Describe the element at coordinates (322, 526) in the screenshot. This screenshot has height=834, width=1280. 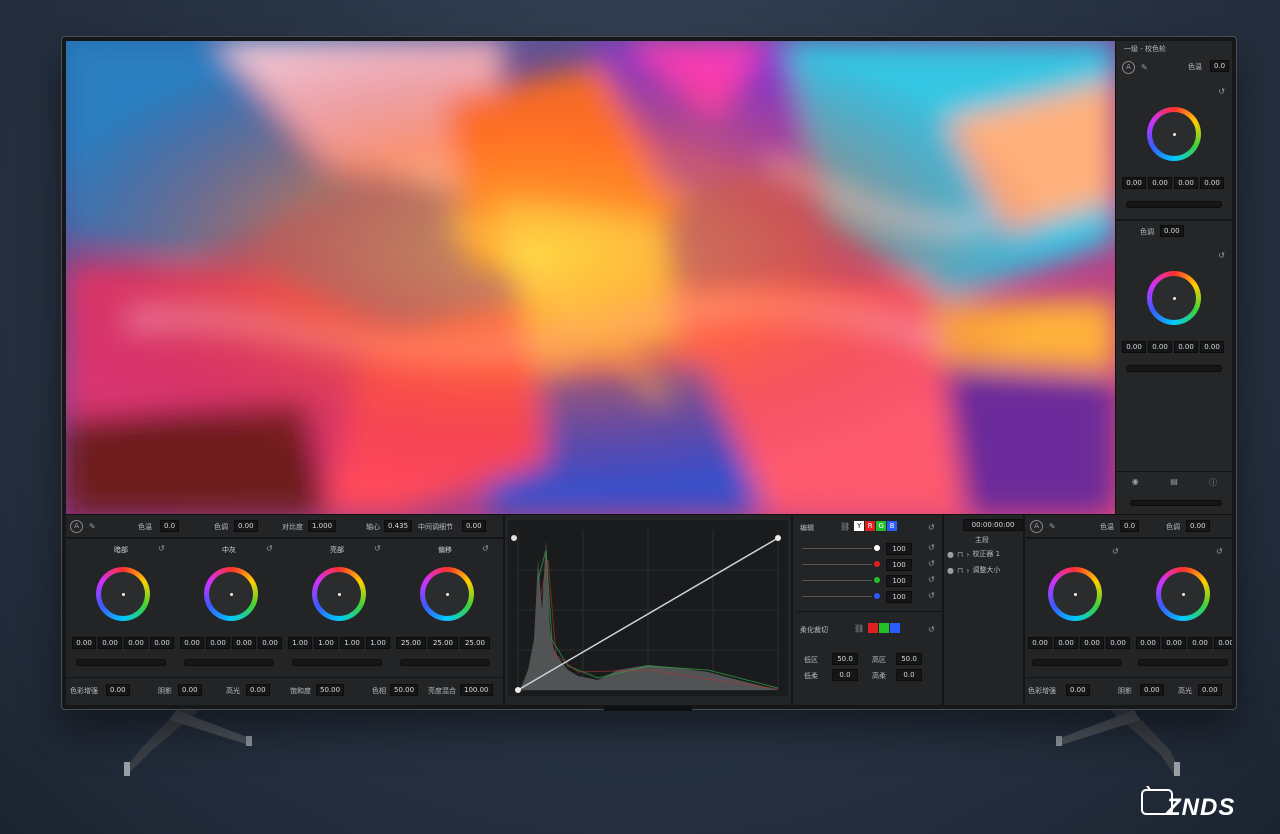
I see `param-value-field: 1.000` at that location.